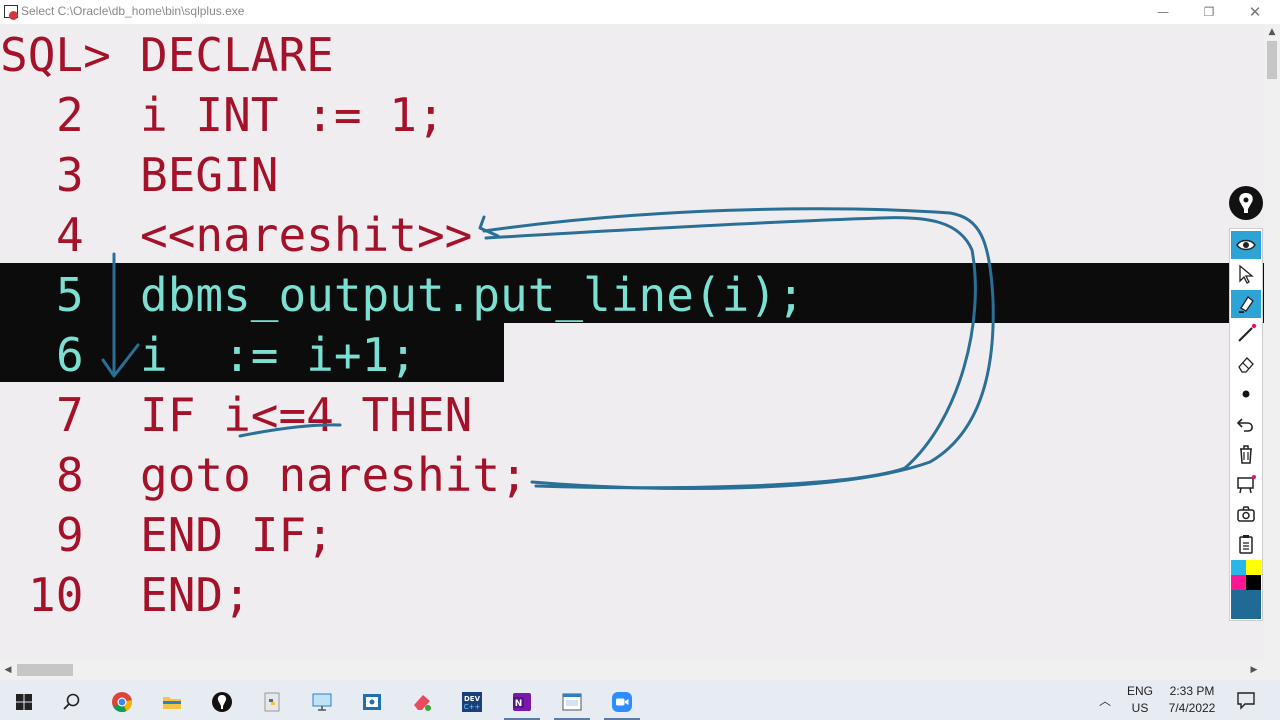  What do you see at coordinates (70, 535) in the screenshot?
I see `line-number: 9` at bounding box center [70, 535].